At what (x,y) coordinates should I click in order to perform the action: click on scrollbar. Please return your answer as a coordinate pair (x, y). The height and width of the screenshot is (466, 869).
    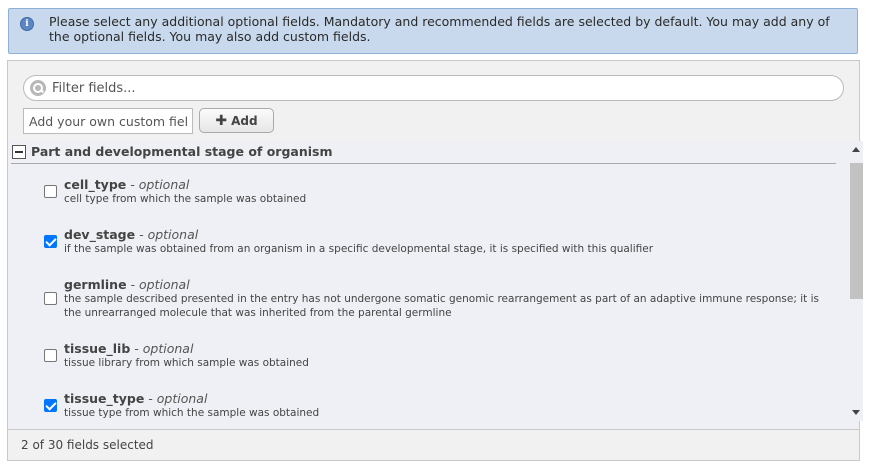
    Looking at the image, I should click on (856, 281).